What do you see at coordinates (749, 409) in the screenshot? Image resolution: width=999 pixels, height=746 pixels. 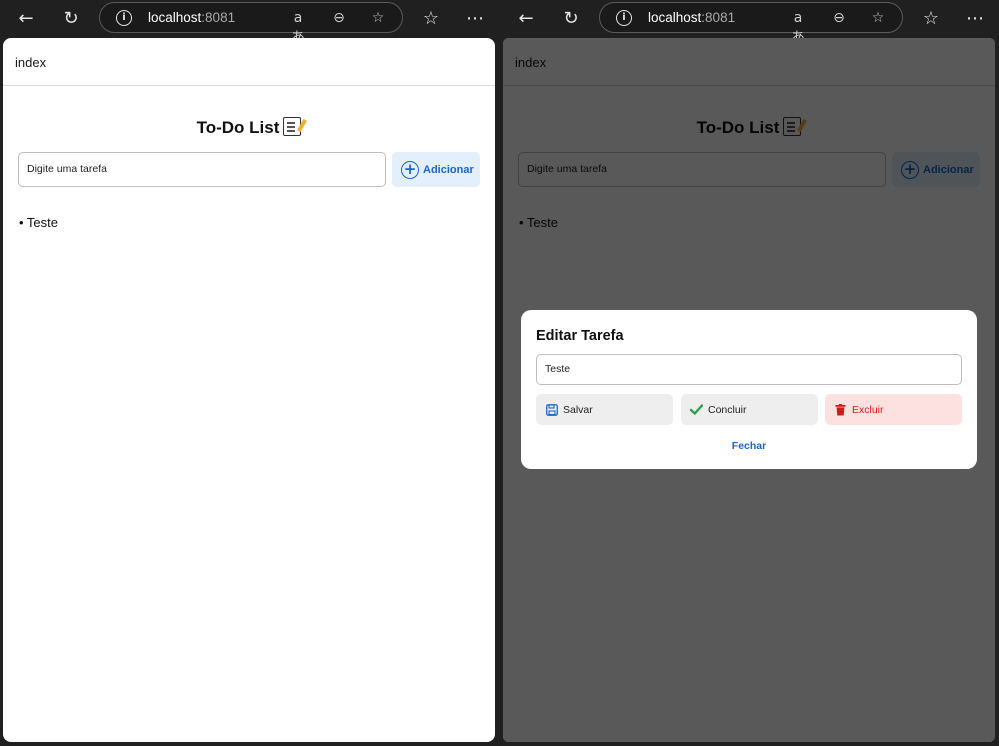 I see `complete-button: Concluir` at bounding box center [749, 409].